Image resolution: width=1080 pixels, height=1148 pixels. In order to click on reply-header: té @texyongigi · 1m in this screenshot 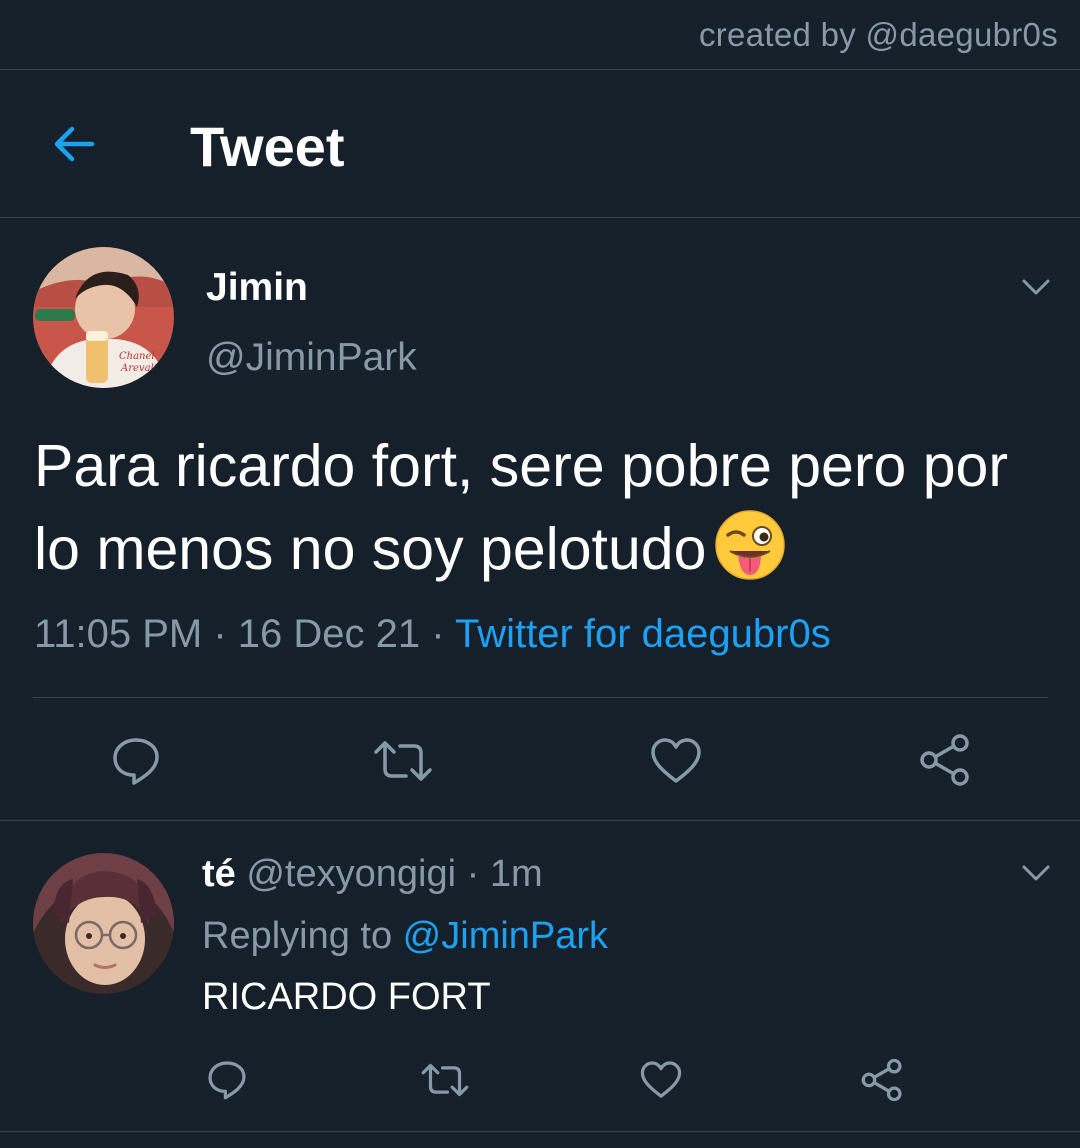, I will do `click(372, 874)`.